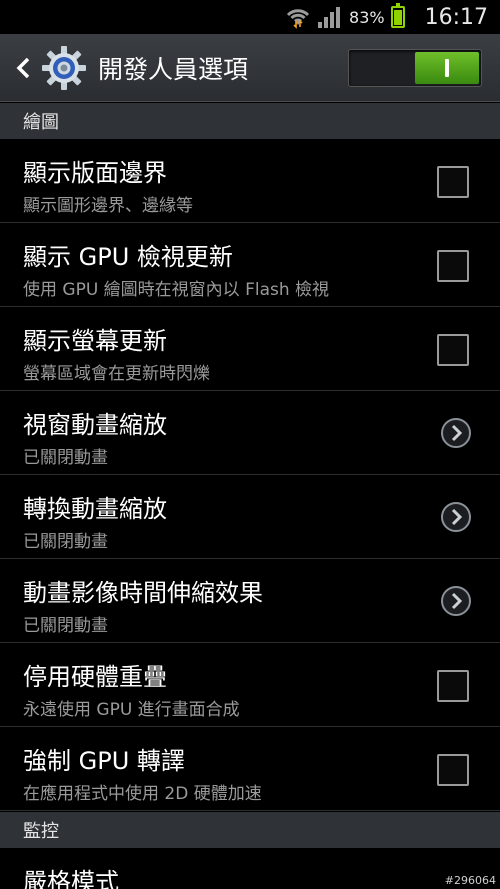 The width and height of the screenshot is (500, 889). I want to click on setting-summary: 使用 GPU 繪圖時在視窗內以 Flash 檢視, so click(176, 290).